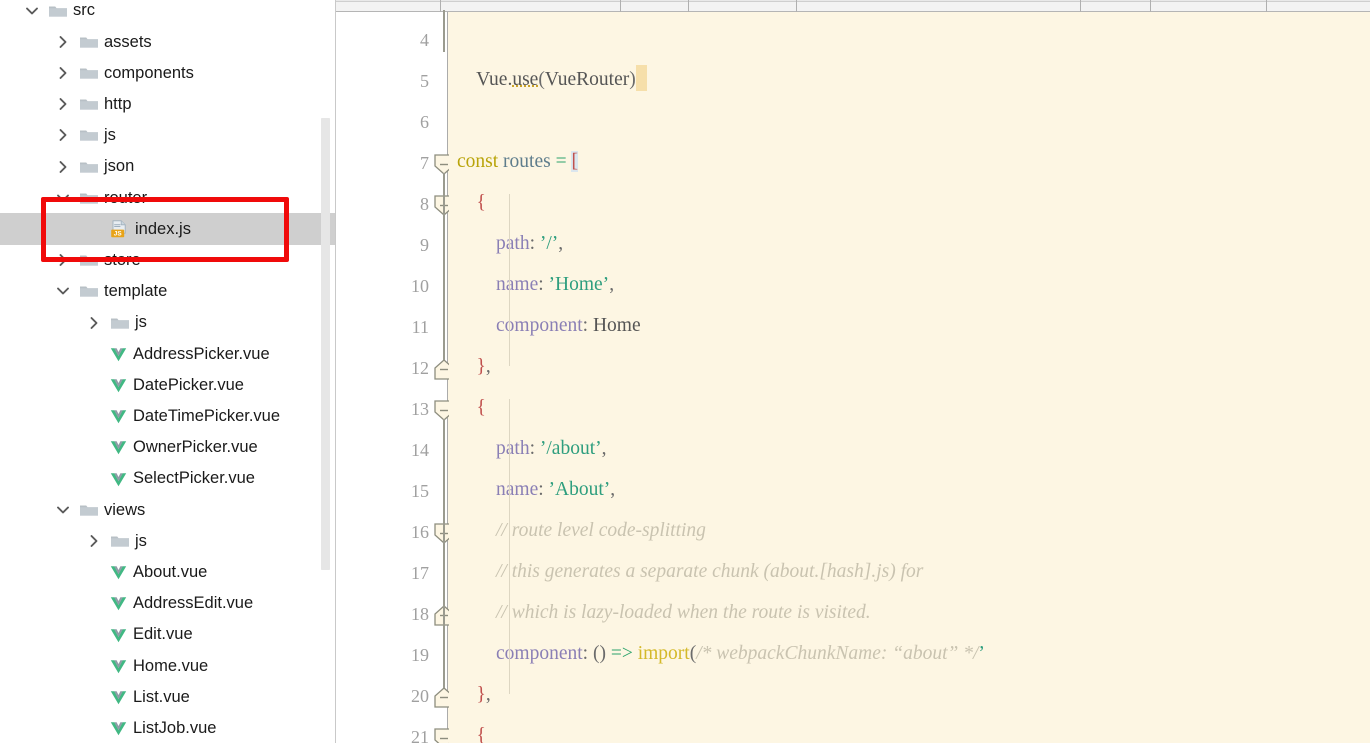 This screenshot has height=743, width=1370. I want to click on code-line: Vue.use(VueRouter), so click(552, 79).